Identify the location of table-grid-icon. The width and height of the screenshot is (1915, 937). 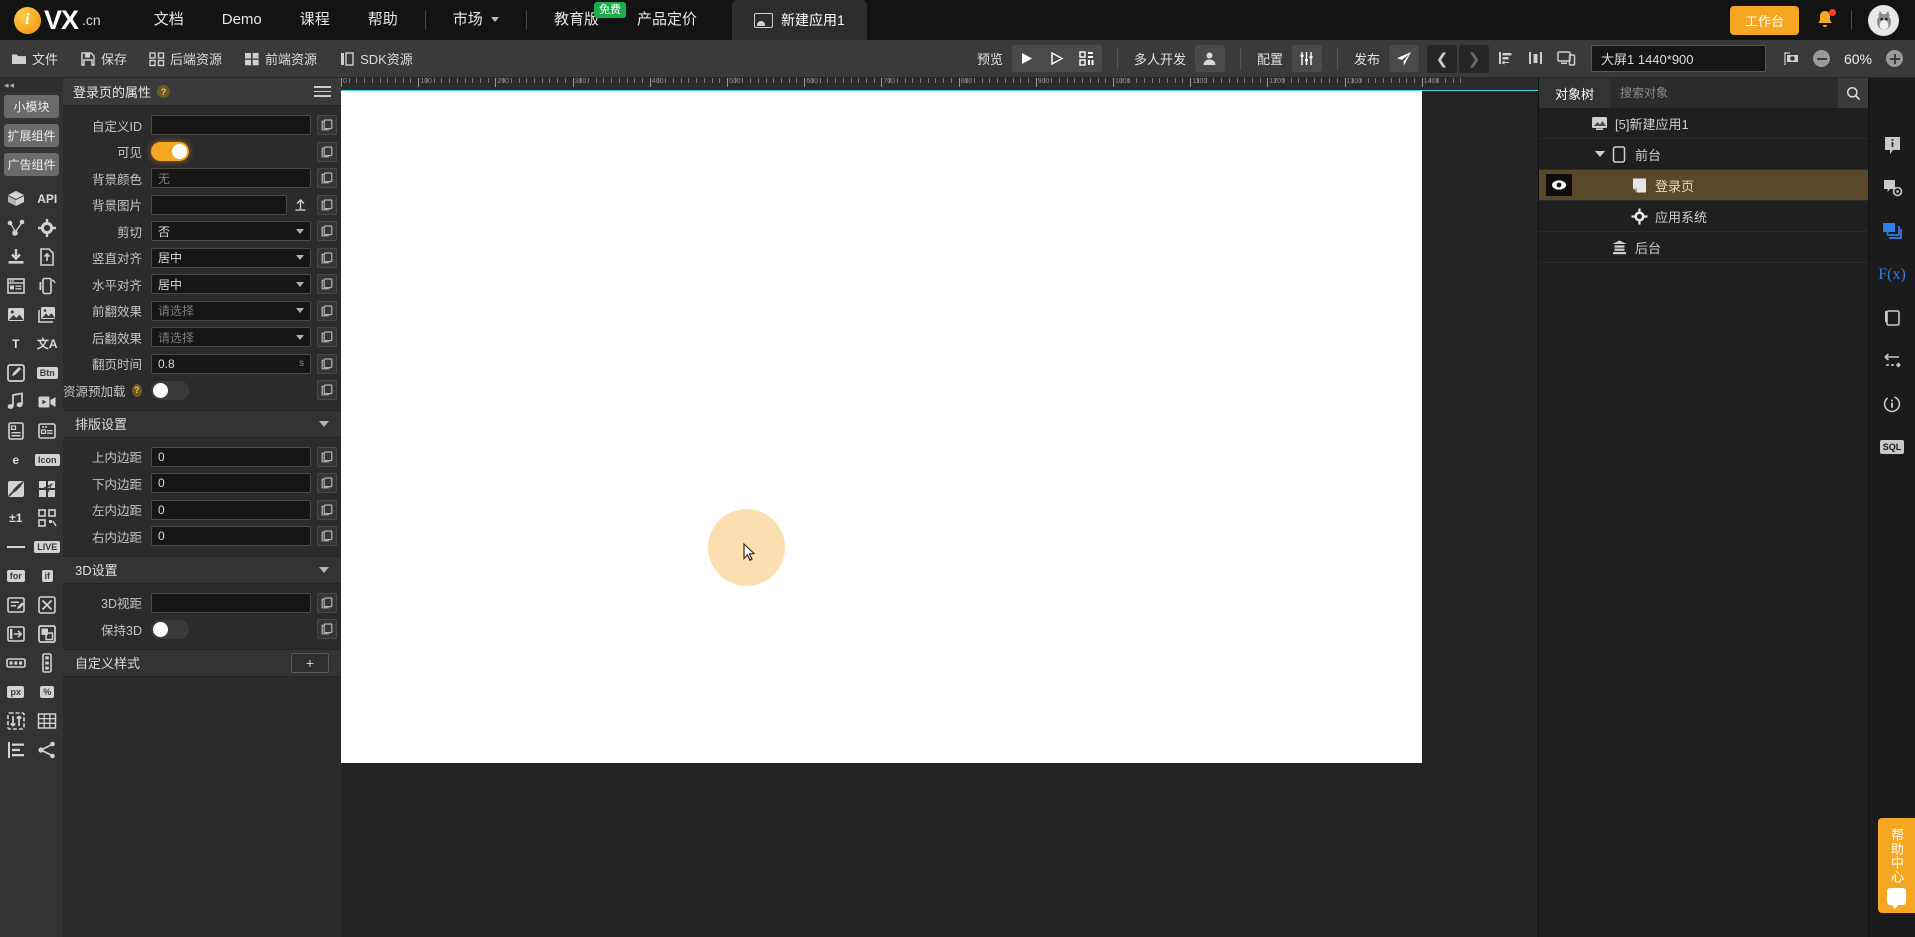
(48, 720).